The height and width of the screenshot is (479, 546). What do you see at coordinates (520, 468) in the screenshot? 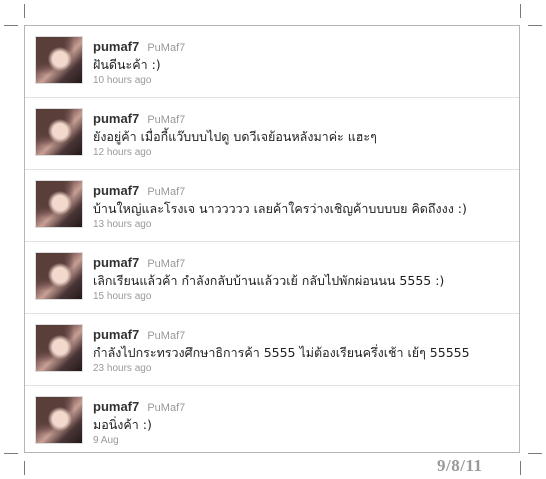
I see `crop-mark-bottom-right` at bounding box center [520, 468].